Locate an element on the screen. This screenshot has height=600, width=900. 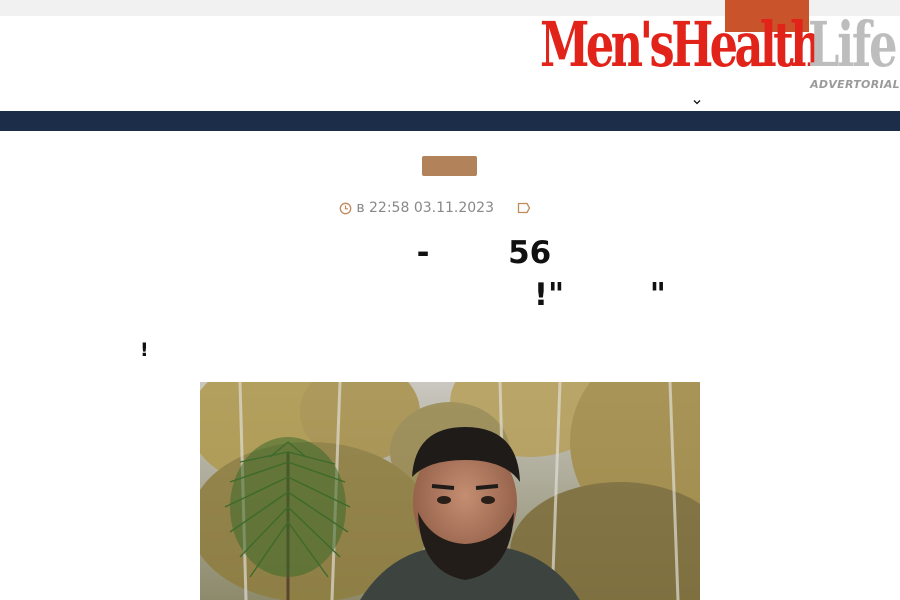
category-badge: ᅟᅟᅟ ᅟᅟ is located at coordinates (449, 166).